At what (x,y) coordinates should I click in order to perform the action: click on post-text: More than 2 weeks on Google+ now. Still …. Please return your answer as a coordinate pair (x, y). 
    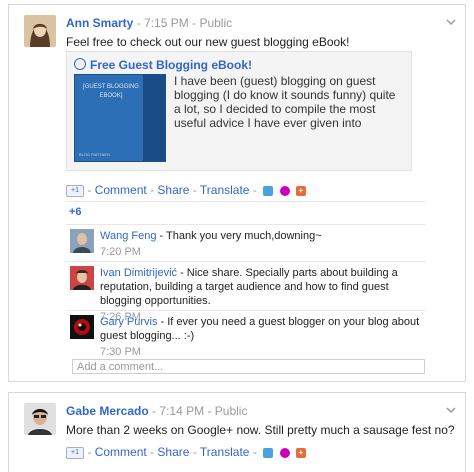
    Looking at the image, I should click on (260, 430).